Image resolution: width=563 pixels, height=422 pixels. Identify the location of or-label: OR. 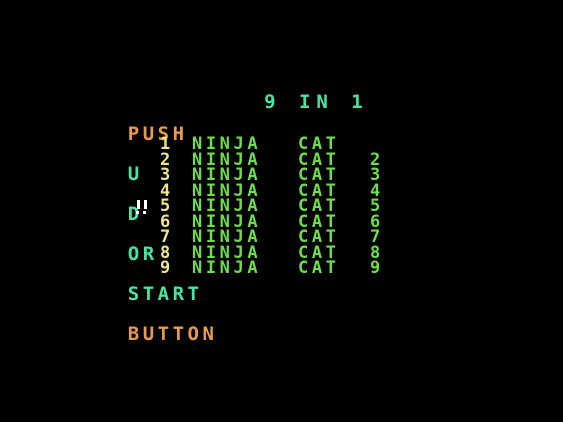
(142, 254).